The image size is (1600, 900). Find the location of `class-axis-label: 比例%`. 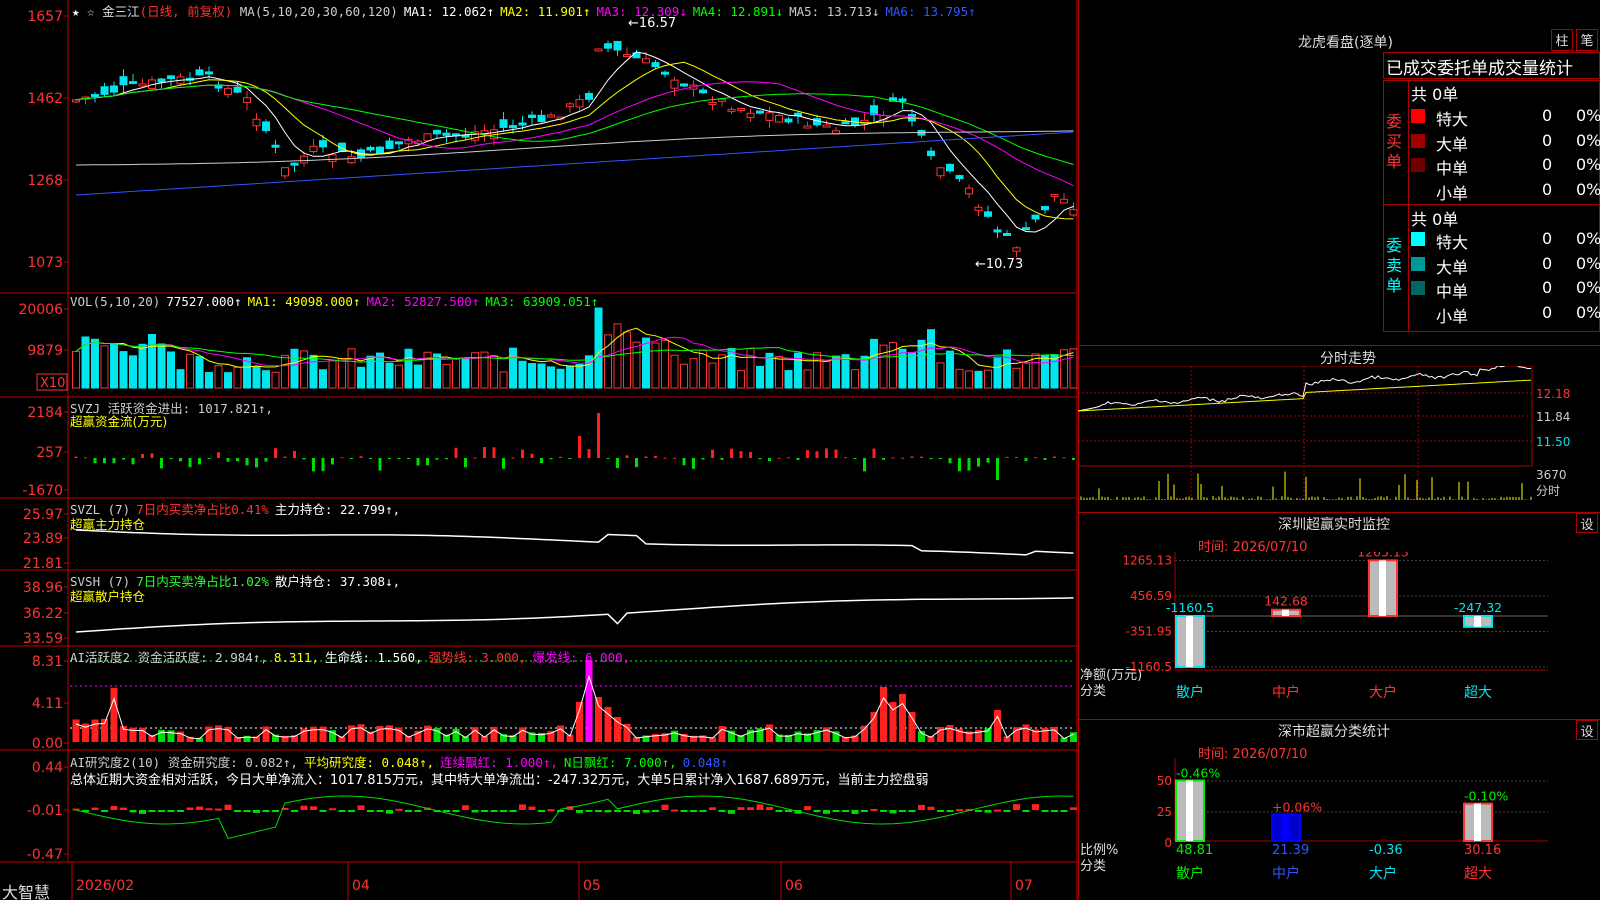

class-axis-label: 比例% is located at coordinates (1099, 850).